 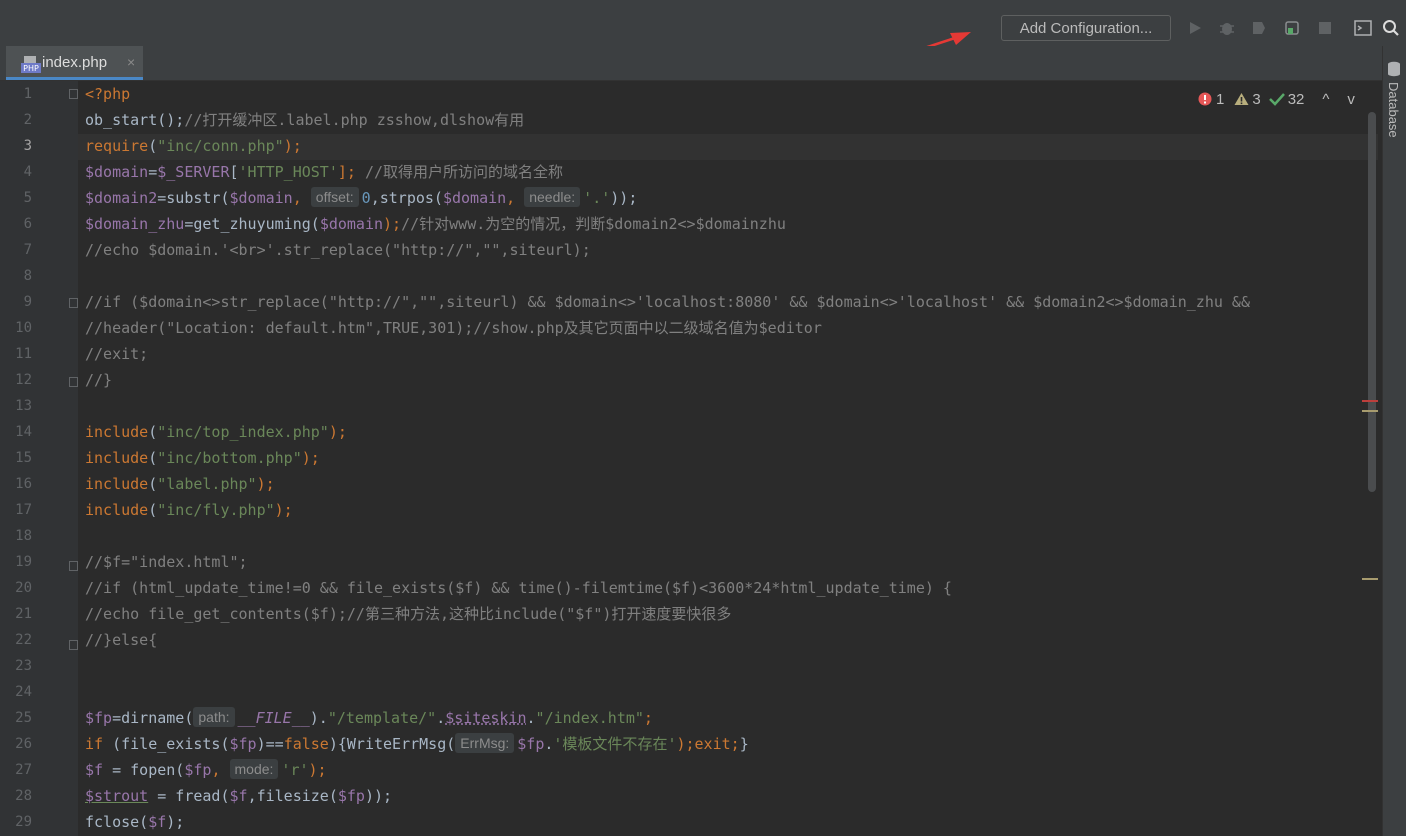 I want to click on line-number: 1, so click(x=27, y=94).